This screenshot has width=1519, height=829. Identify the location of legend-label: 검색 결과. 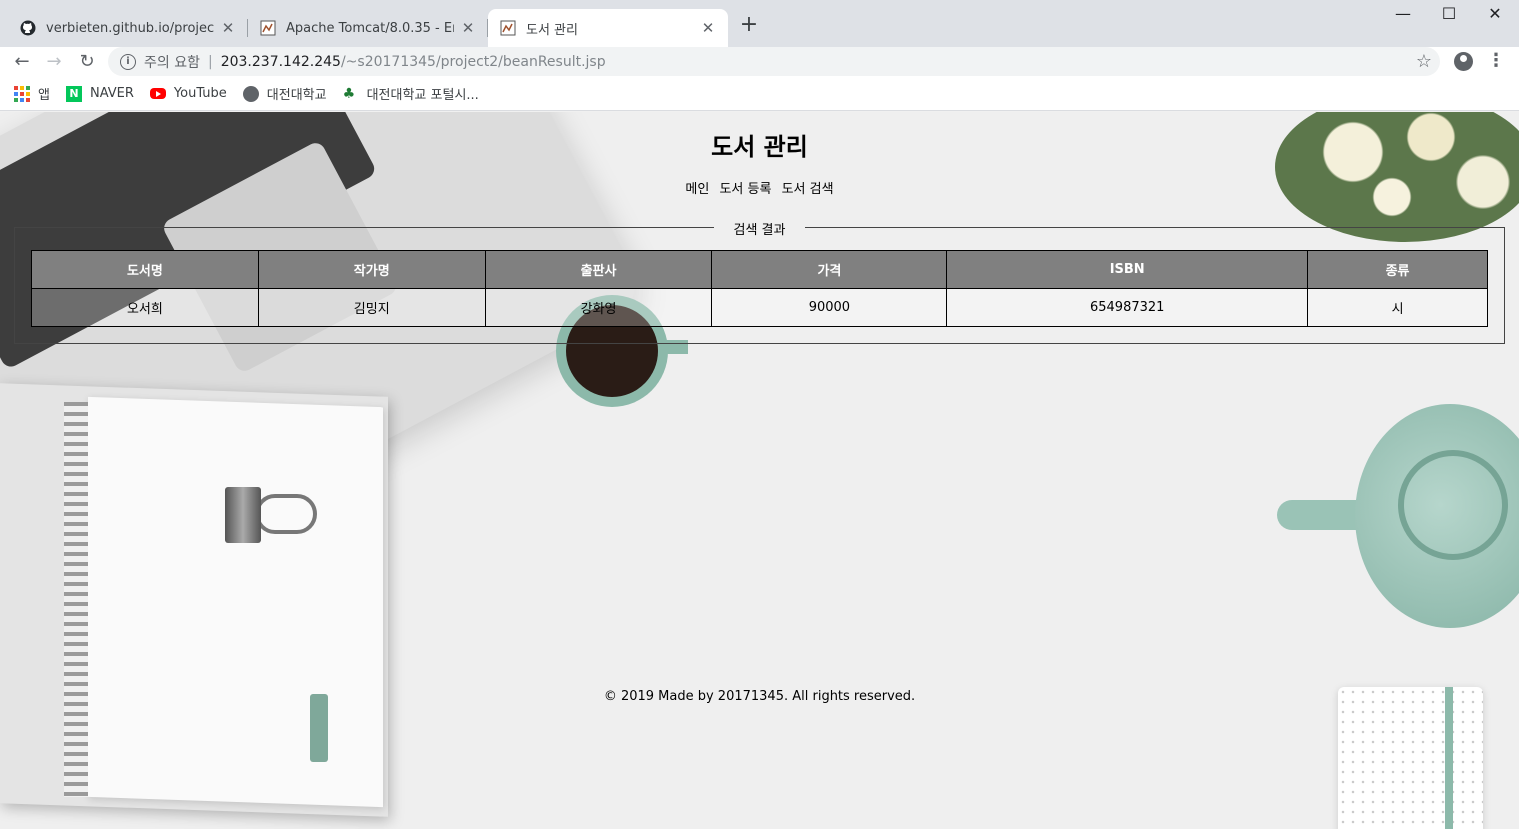
(759, 230).